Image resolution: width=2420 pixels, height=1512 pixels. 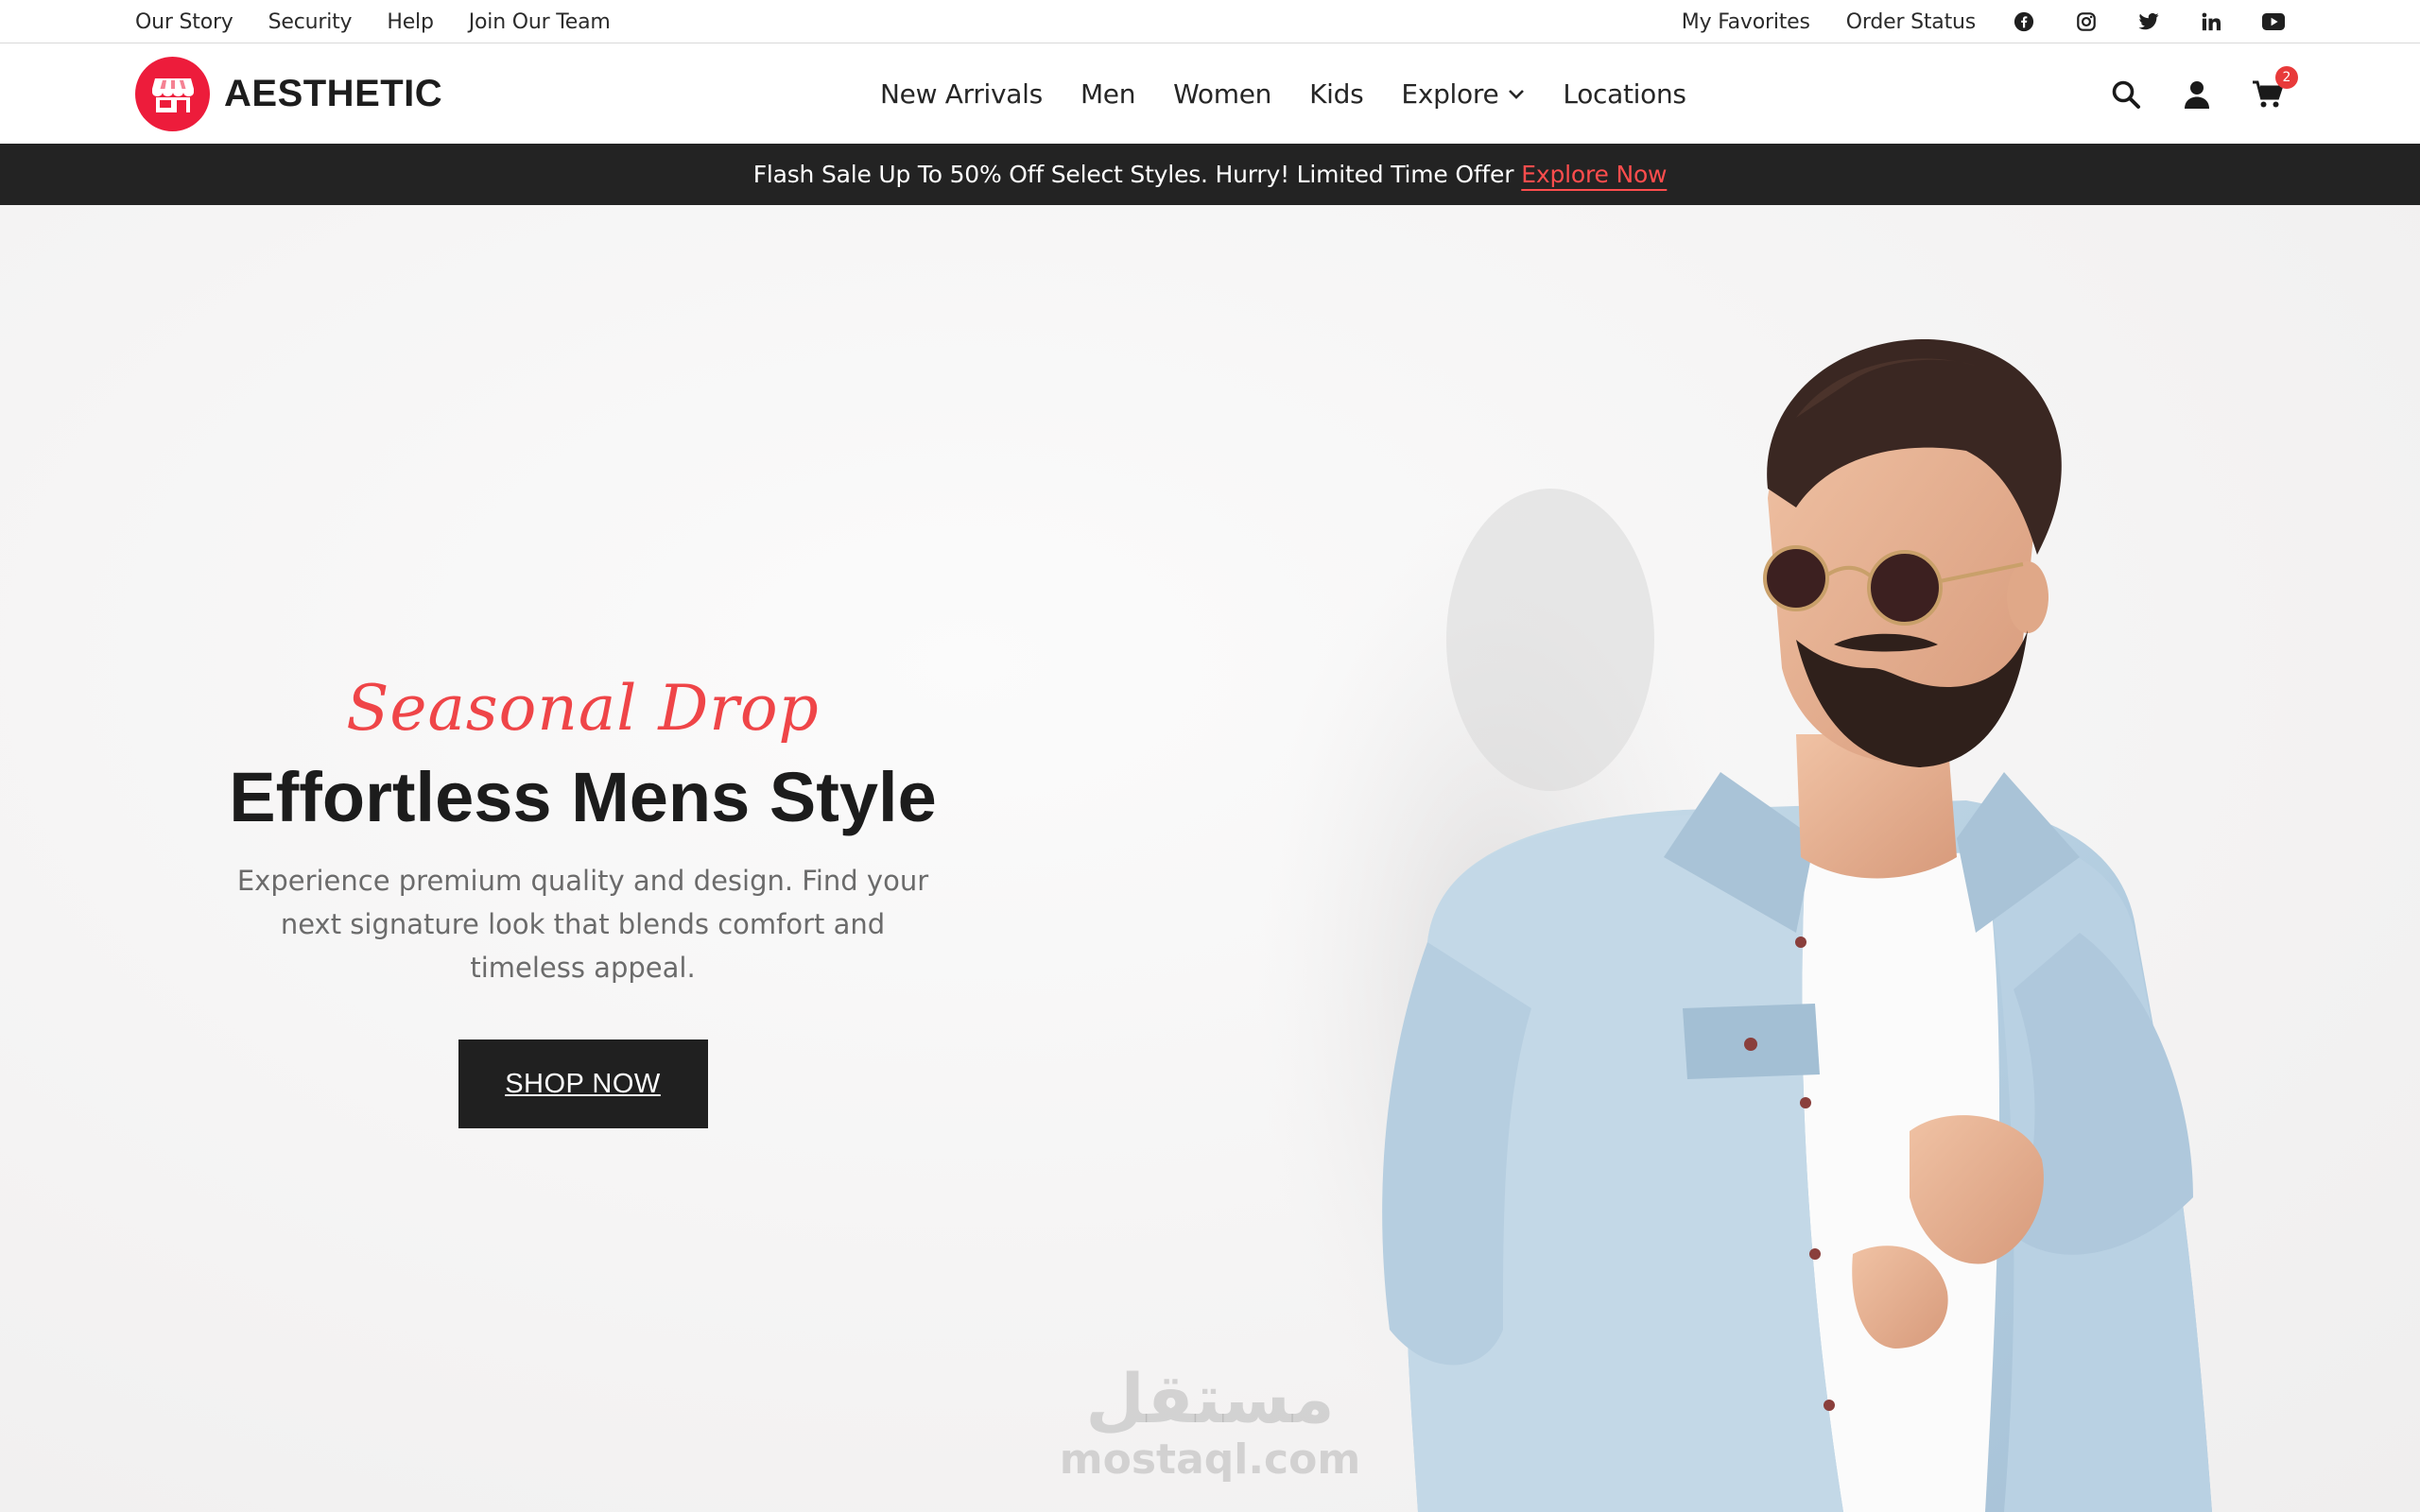 I want to click on chevron-down-icon, so click(x=1516, y=94).